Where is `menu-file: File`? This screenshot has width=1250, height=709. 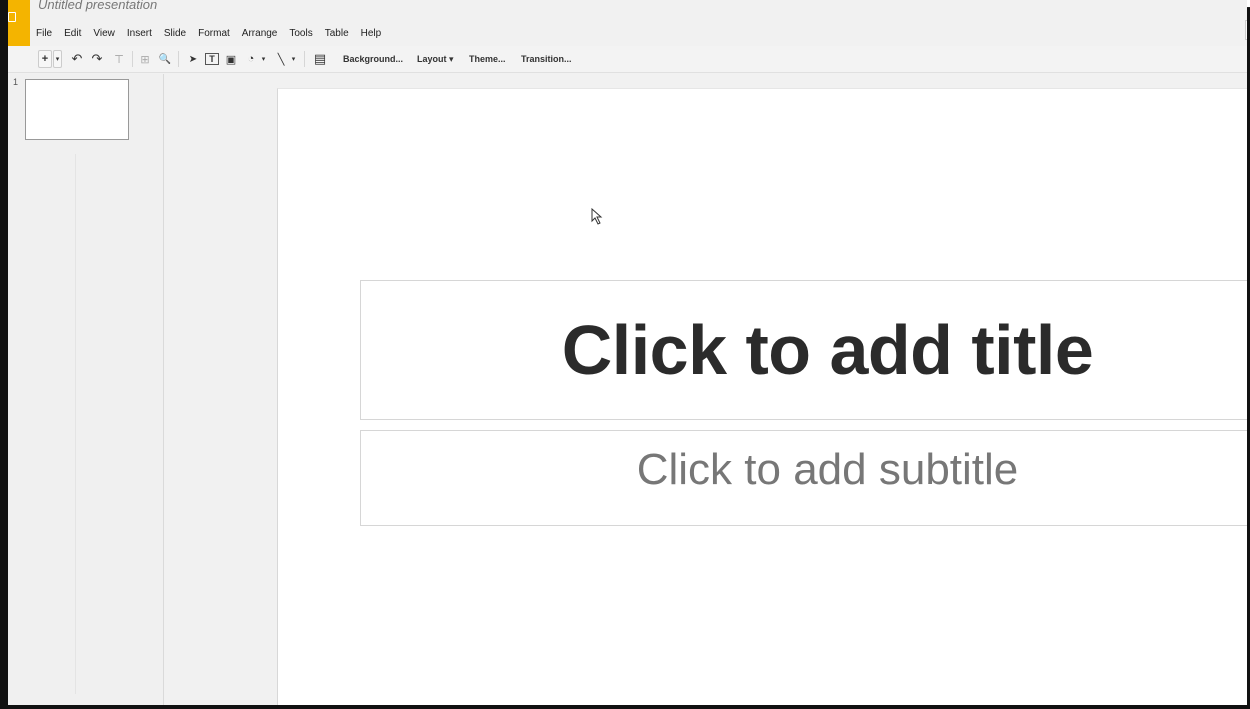 menu-file: File is located at coordinates (47, 34).